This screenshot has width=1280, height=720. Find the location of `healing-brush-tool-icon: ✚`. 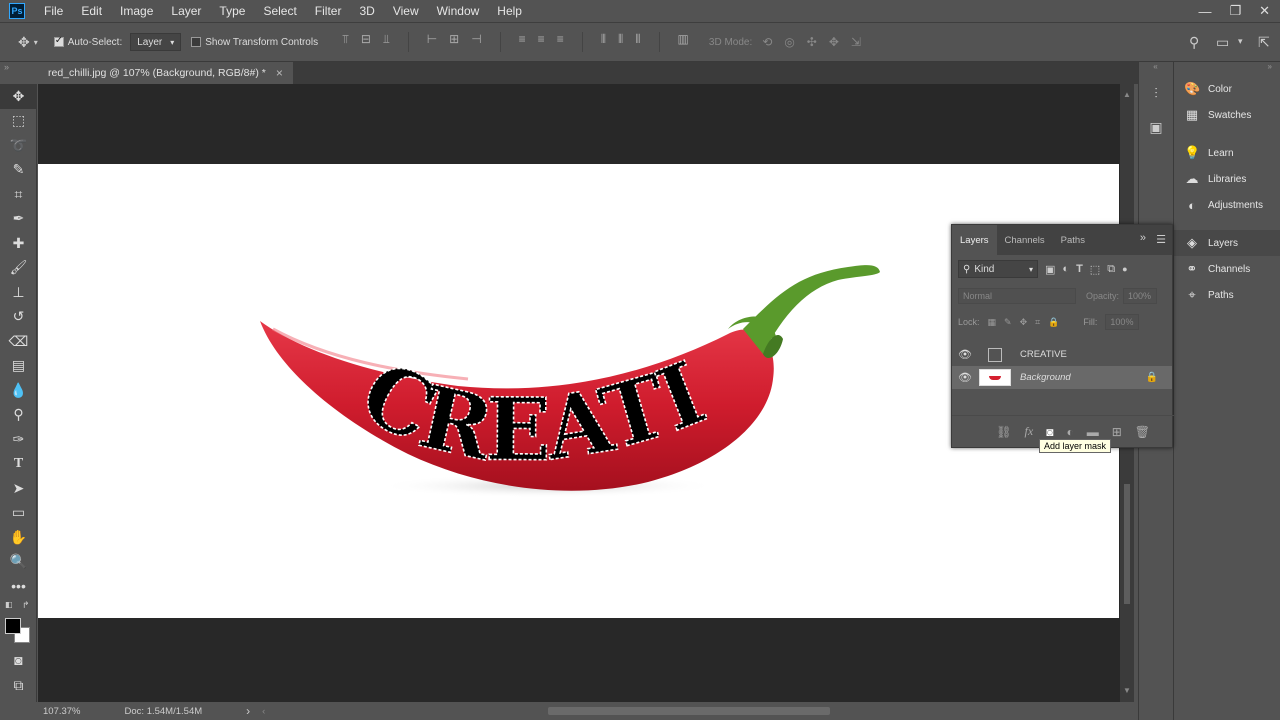

healing-brush-tool-icon: ✚ is located at coordinates (18, 243).